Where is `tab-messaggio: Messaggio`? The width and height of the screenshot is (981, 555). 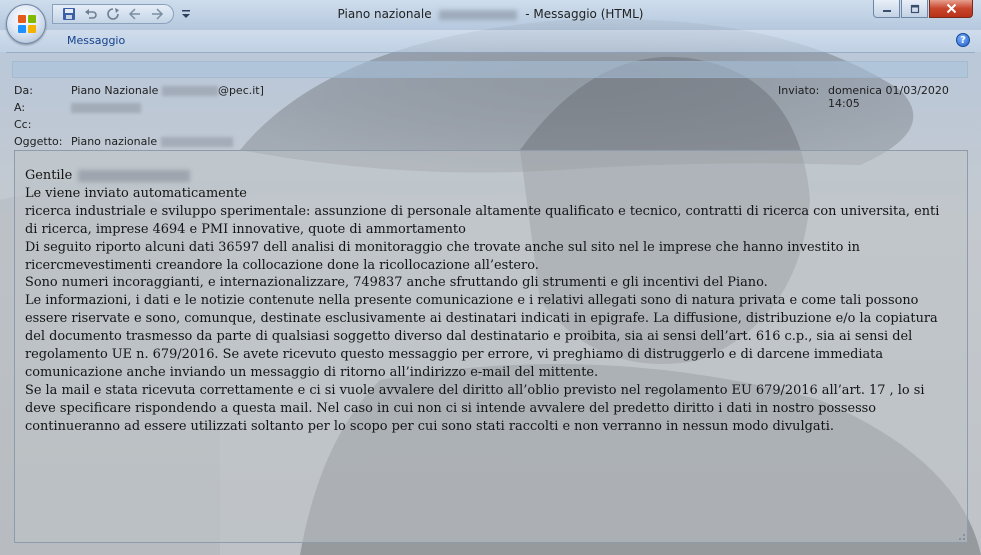 tab-messaggio: Messaggio is located at coordinates (96, 40).